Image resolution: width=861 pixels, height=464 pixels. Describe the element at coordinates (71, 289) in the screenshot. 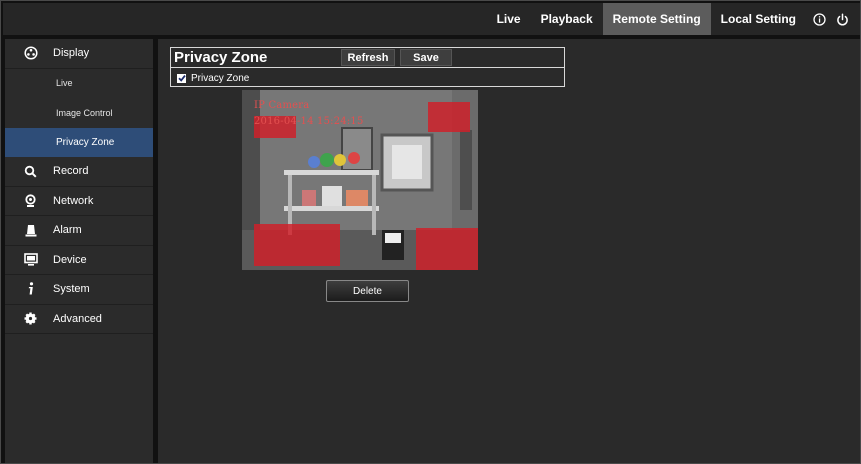

I see `sidebar-item-label: System` at that location.